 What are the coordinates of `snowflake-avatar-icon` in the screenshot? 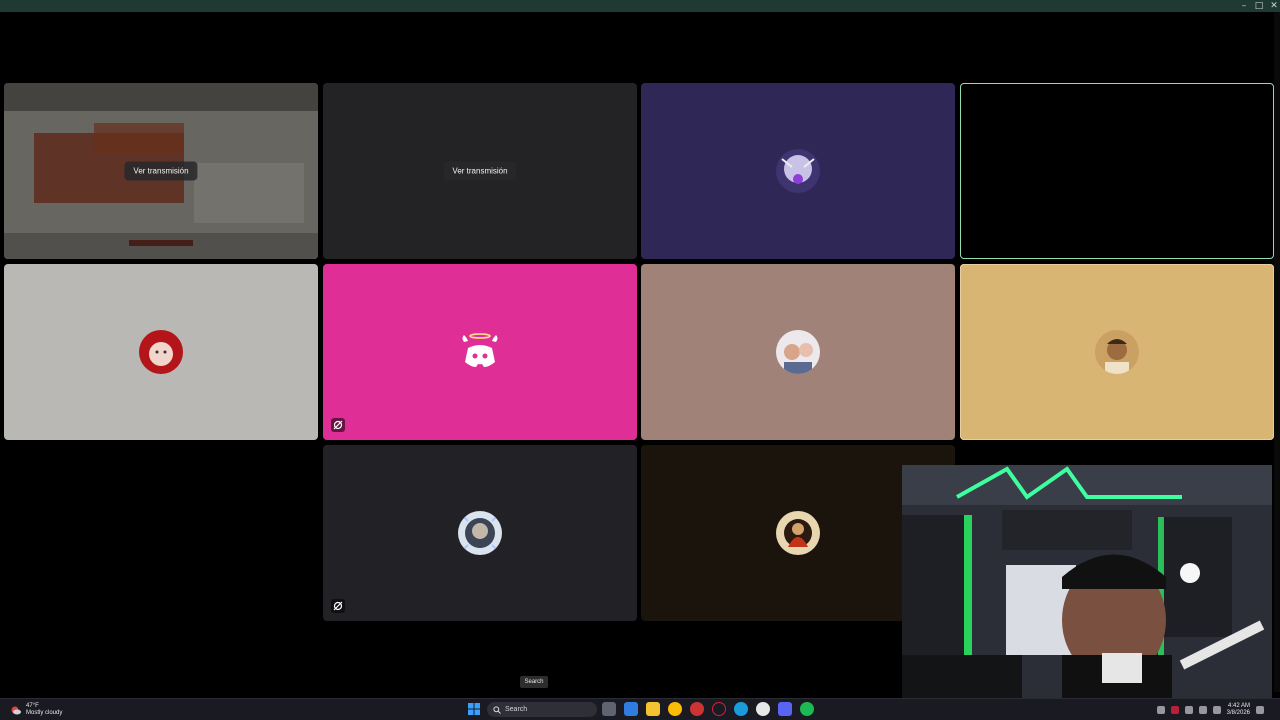 It's located at (480, 533).